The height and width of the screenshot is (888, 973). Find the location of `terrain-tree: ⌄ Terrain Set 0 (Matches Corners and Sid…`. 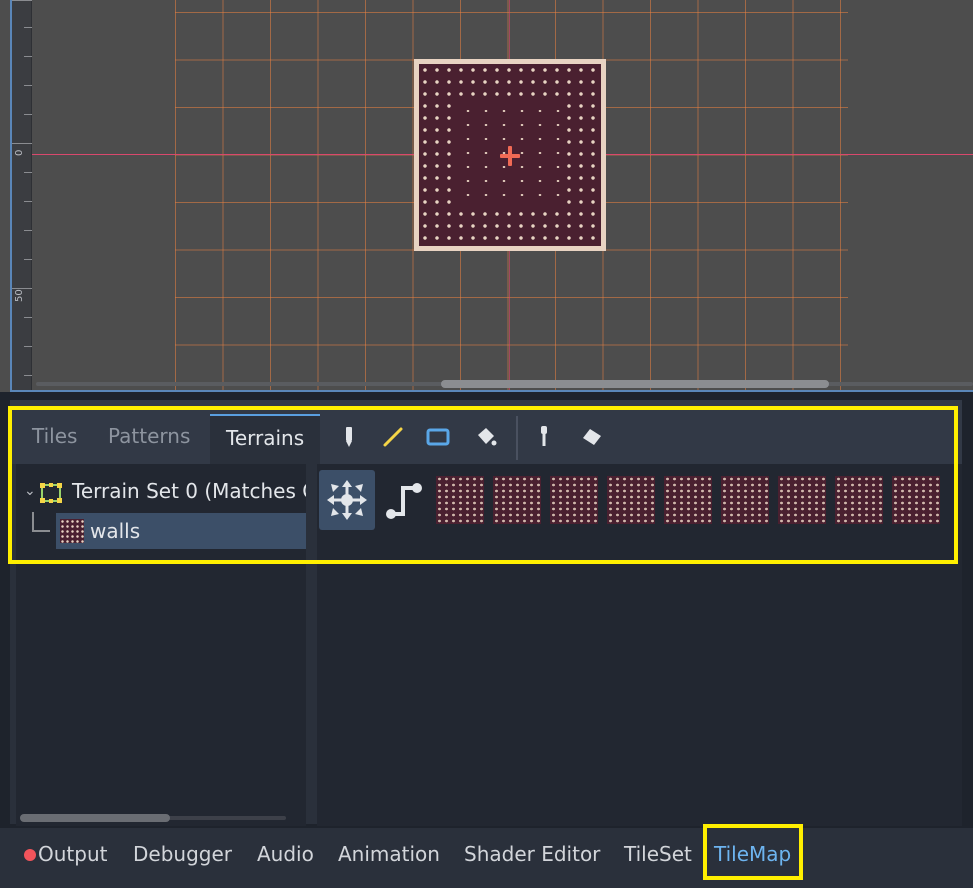

terrain-tree: ⌄ Terrain Set 0 (Matches Corners and Sid… is located at coordinates (161, 645).